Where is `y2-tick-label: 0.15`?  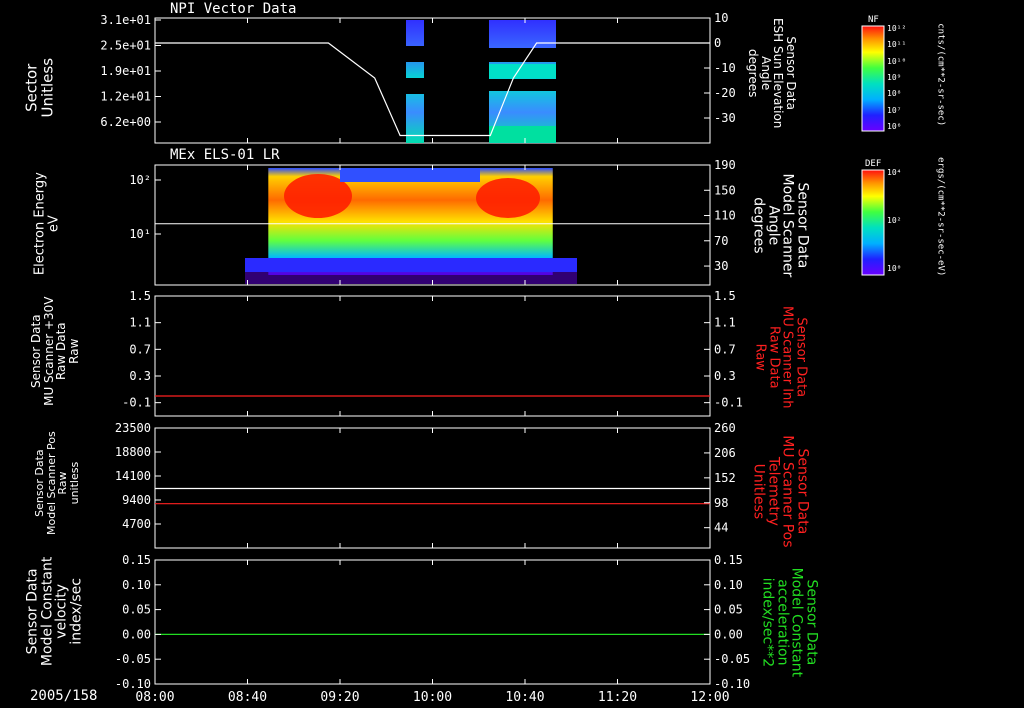
y2-tick-label: 0.15 is located at coordinates (728, 560).